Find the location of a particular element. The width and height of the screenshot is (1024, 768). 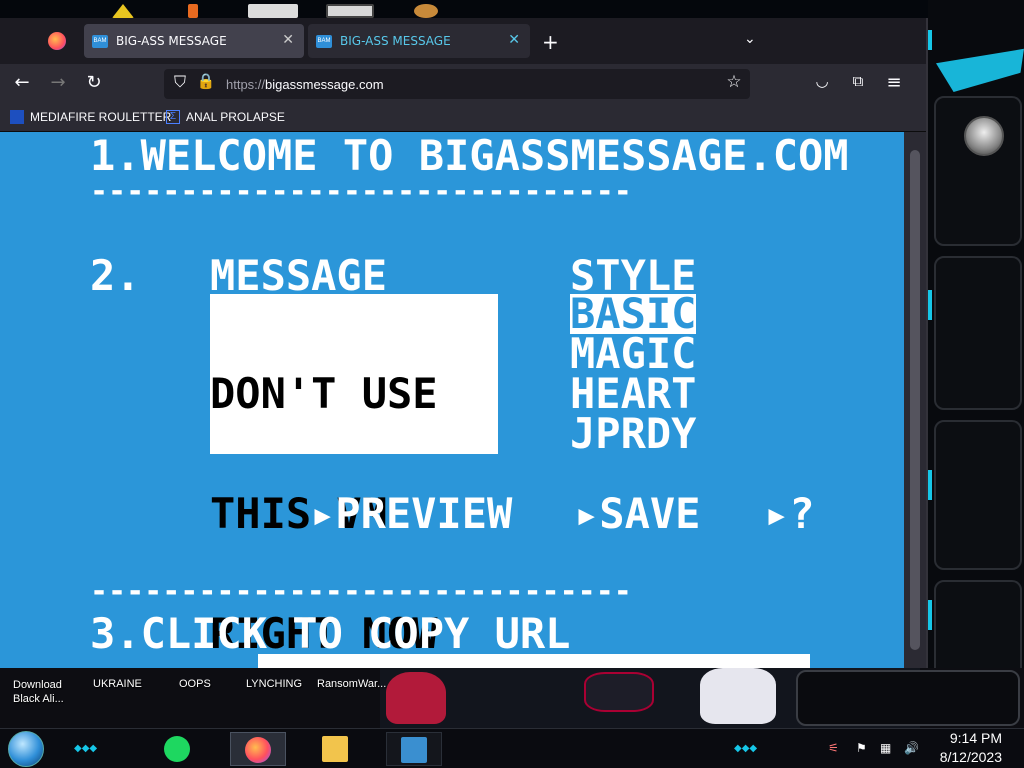

tray-flag-icon: ⚑ is located at coordinates (861, 748).